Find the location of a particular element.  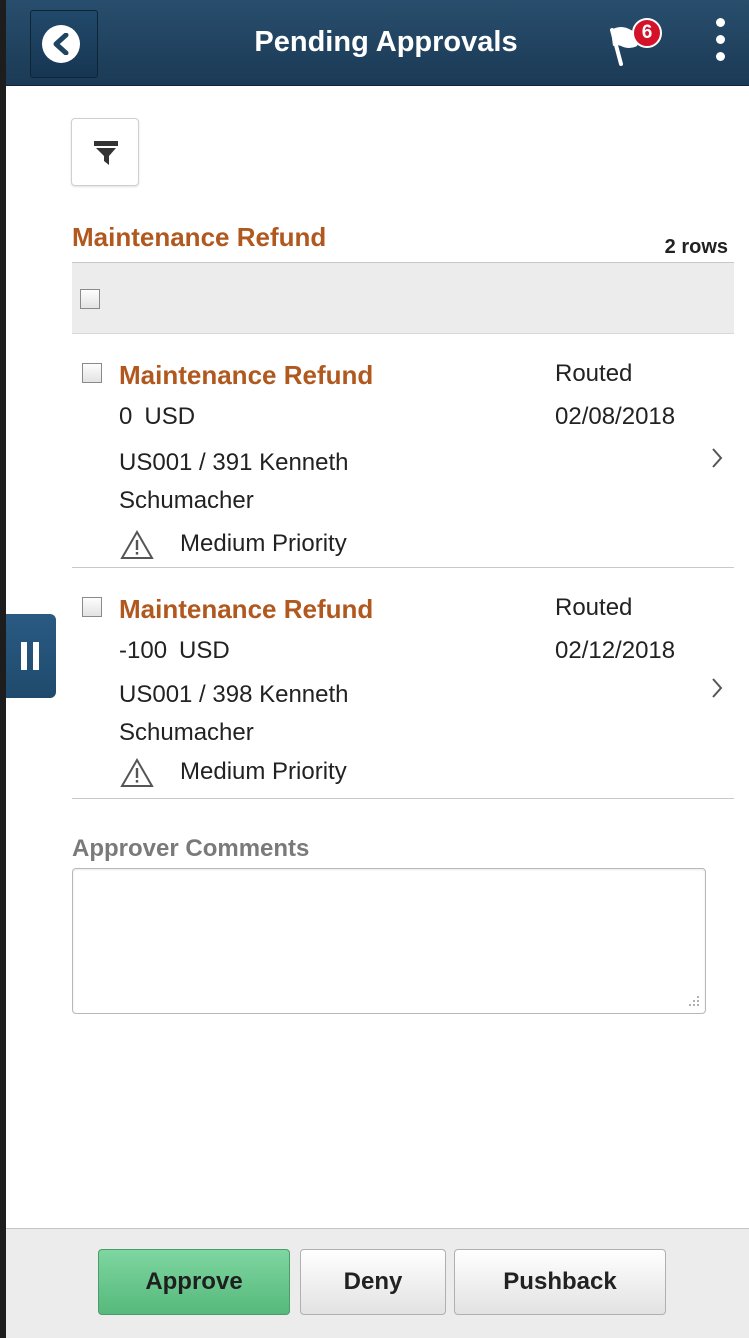

row-count: 2 rows is located at coordinates (696, 247).